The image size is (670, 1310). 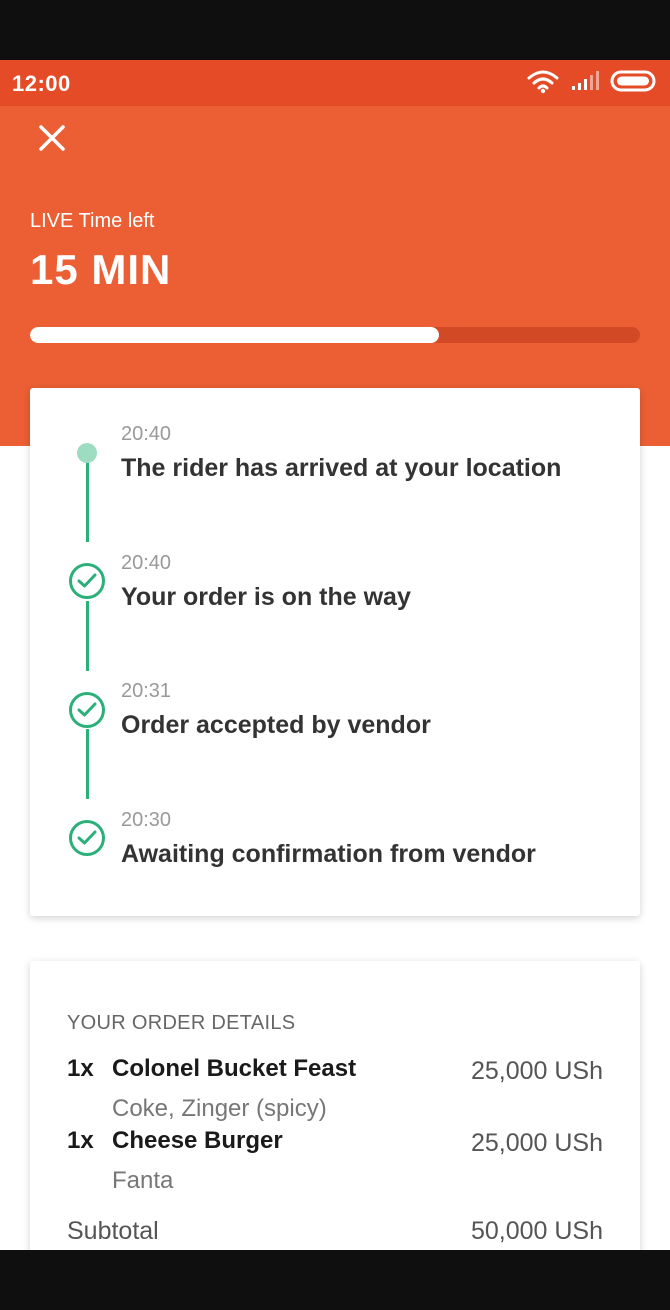 I want to click on time-left-value: 15 MIN, so click(x=101, y=269).